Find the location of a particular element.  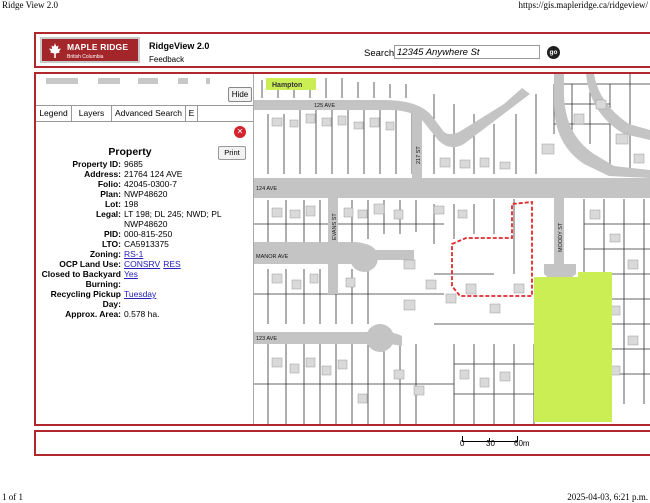

search-input is located at coordinates (467, 52).